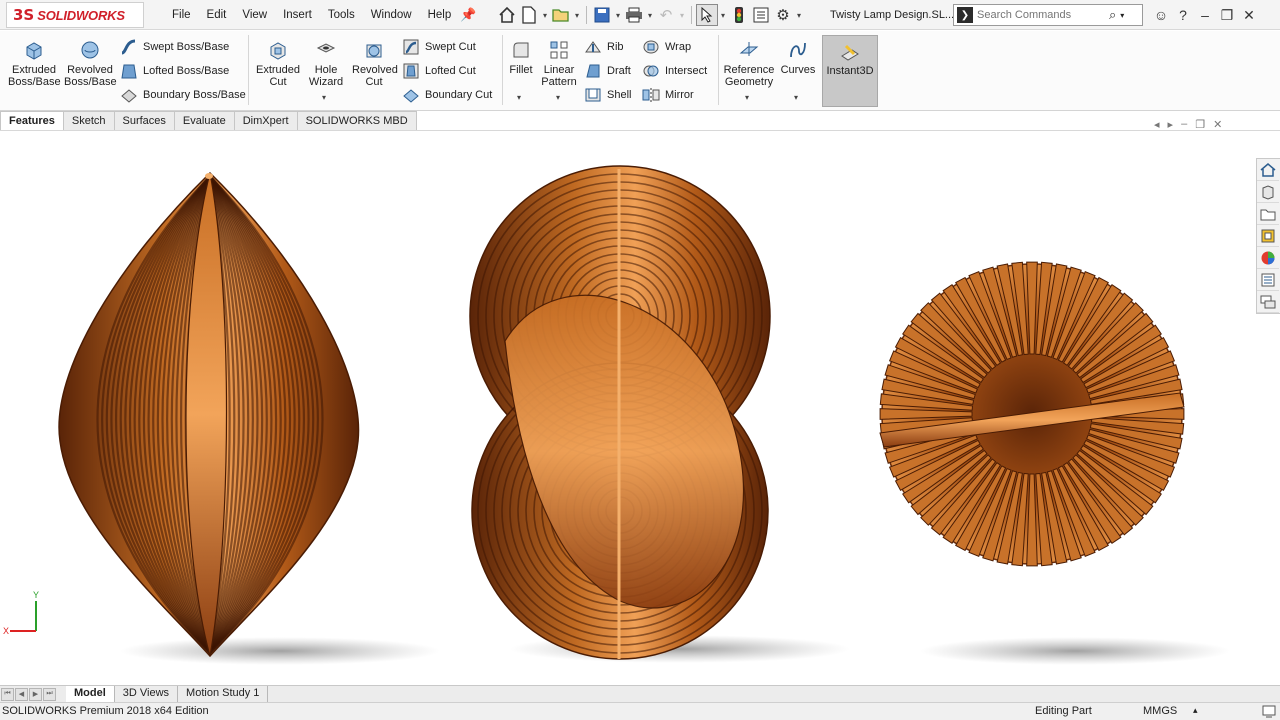 The image size is (1280, 720). What do you see at coordinates (1268, 192) in the screenshot?
I see `design-library-icon` at bounding box center [1268, 192].